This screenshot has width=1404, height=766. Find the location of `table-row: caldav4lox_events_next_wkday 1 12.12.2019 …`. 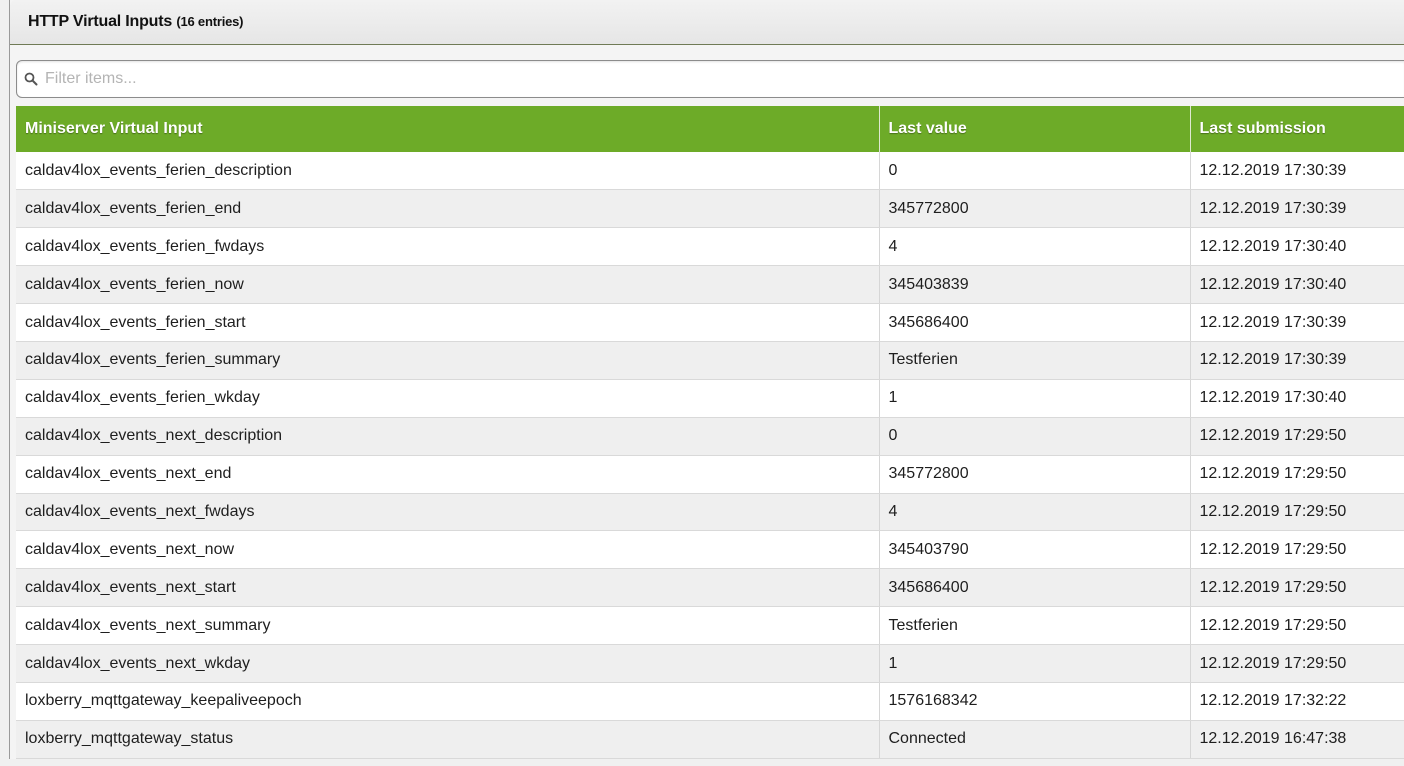

table-row: caldav4lox_events_next_wkday 1 12.12.2019 … is located at coordinates (710, 663).